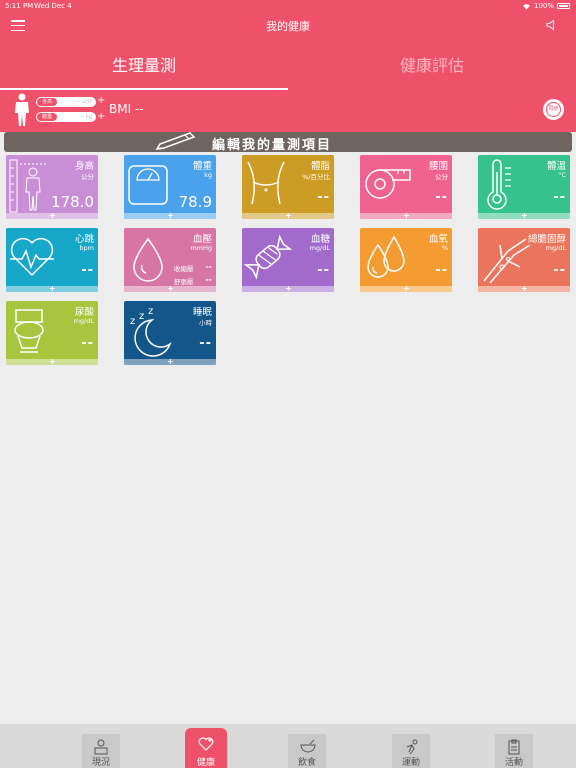  I want to click on pencil-icon, so click(175, 141).